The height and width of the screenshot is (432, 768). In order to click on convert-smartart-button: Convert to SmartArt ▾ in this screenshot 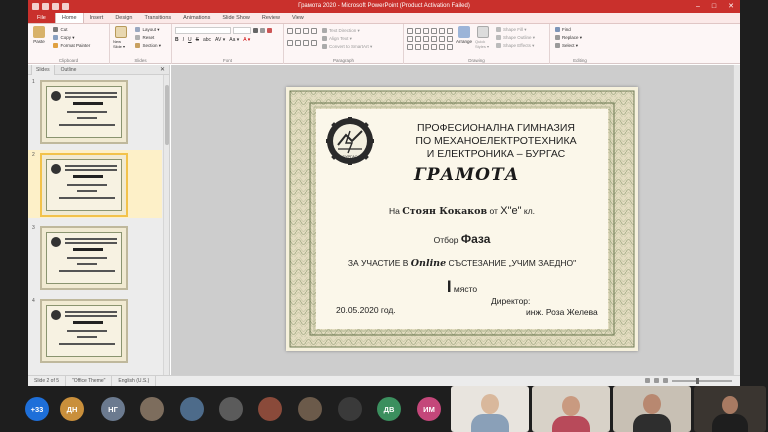, I will do `click(347, 46)`.